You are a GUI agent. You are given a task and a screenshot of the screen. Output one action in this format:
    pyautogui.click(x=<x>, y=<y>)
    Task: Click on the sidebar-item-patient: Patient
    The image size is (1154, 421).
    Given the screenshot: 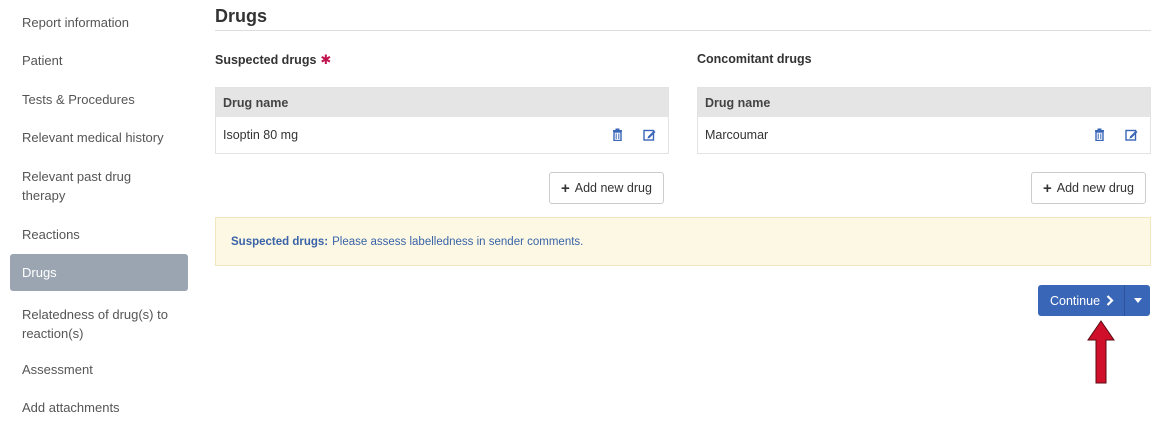 What is the action you would take?
    pyautogui.click(x=99, y=60)
    